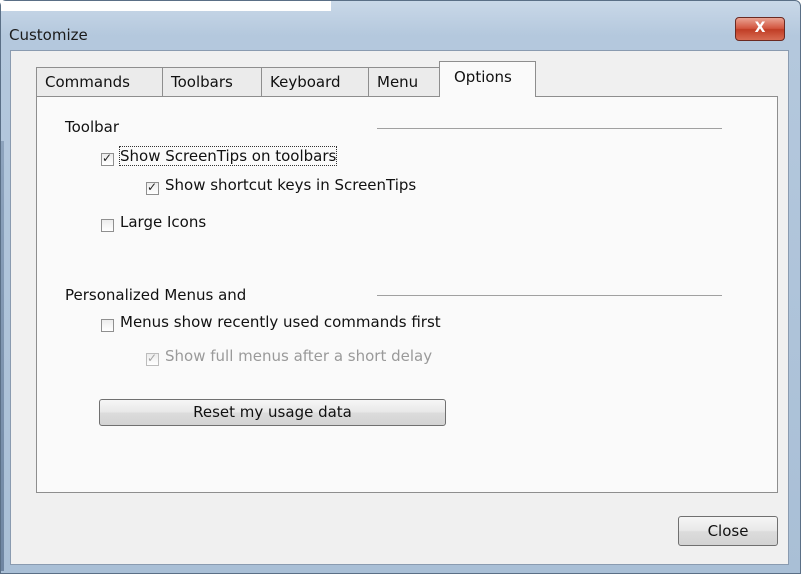  What do you see at coordinates (92, 127) in the screenshot?
I see `toolbar-group-label: Toolbar` at bounding box center [92, 127].